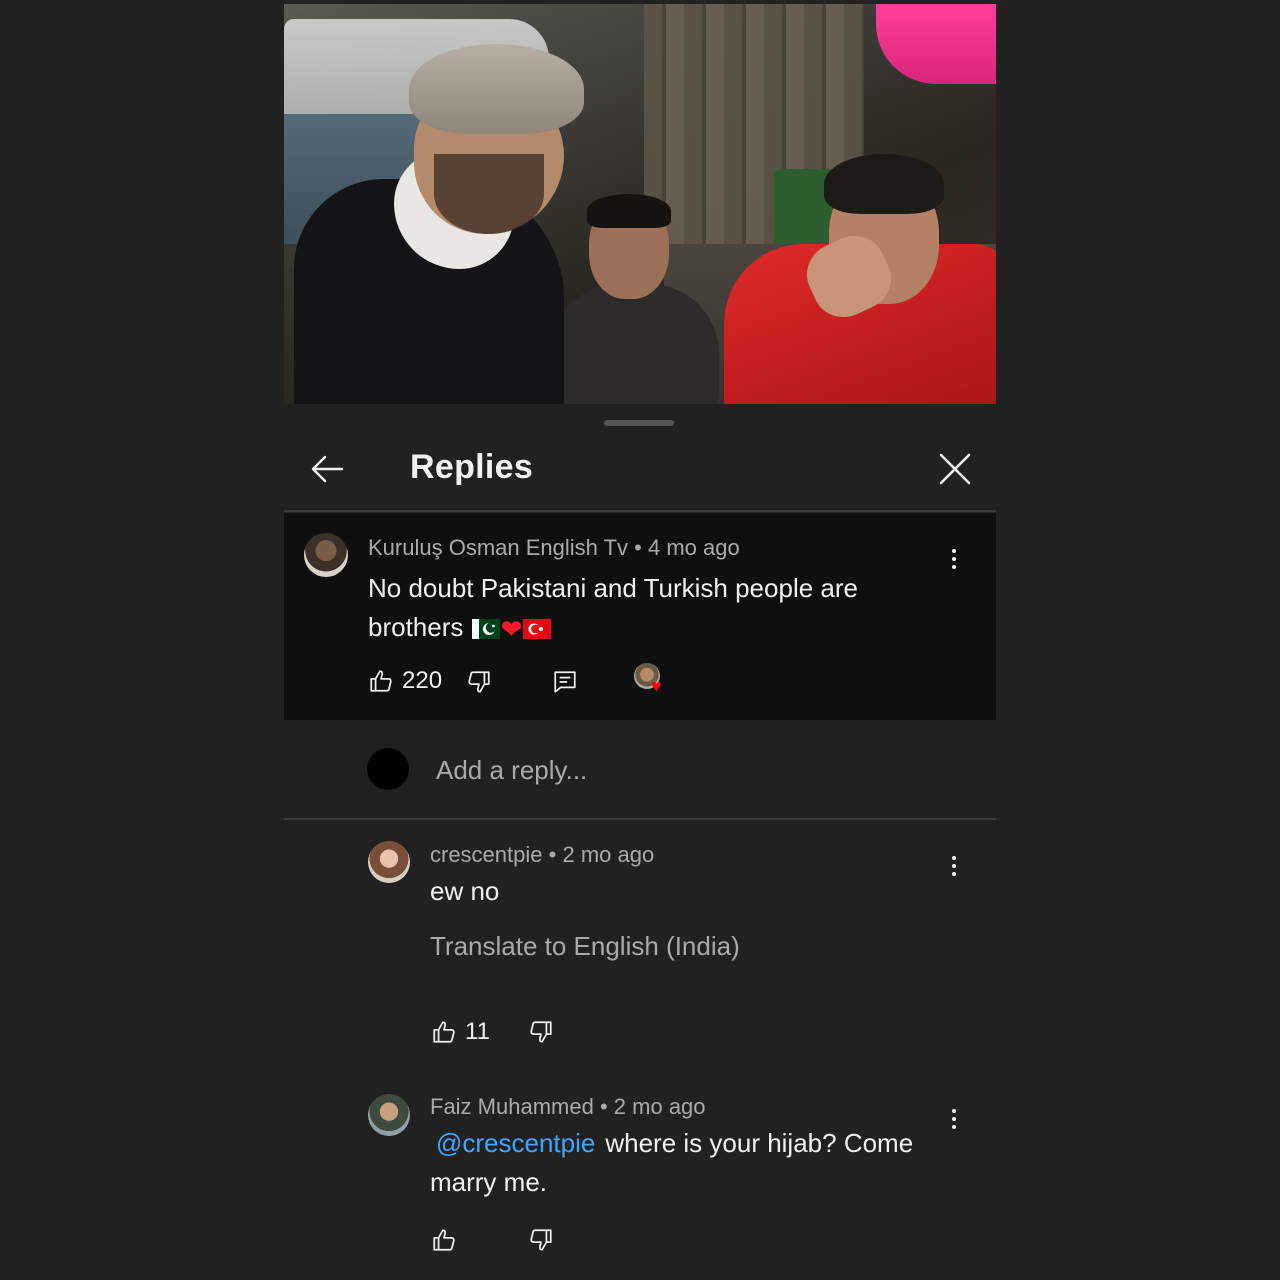 Image resolution: width=1280 pixels, height=1280 pixels. What do you see at coordinates (515, 1143) in the screenshot?
I see `mention-link: @crescentpie` at bounding box center [515, 1143].